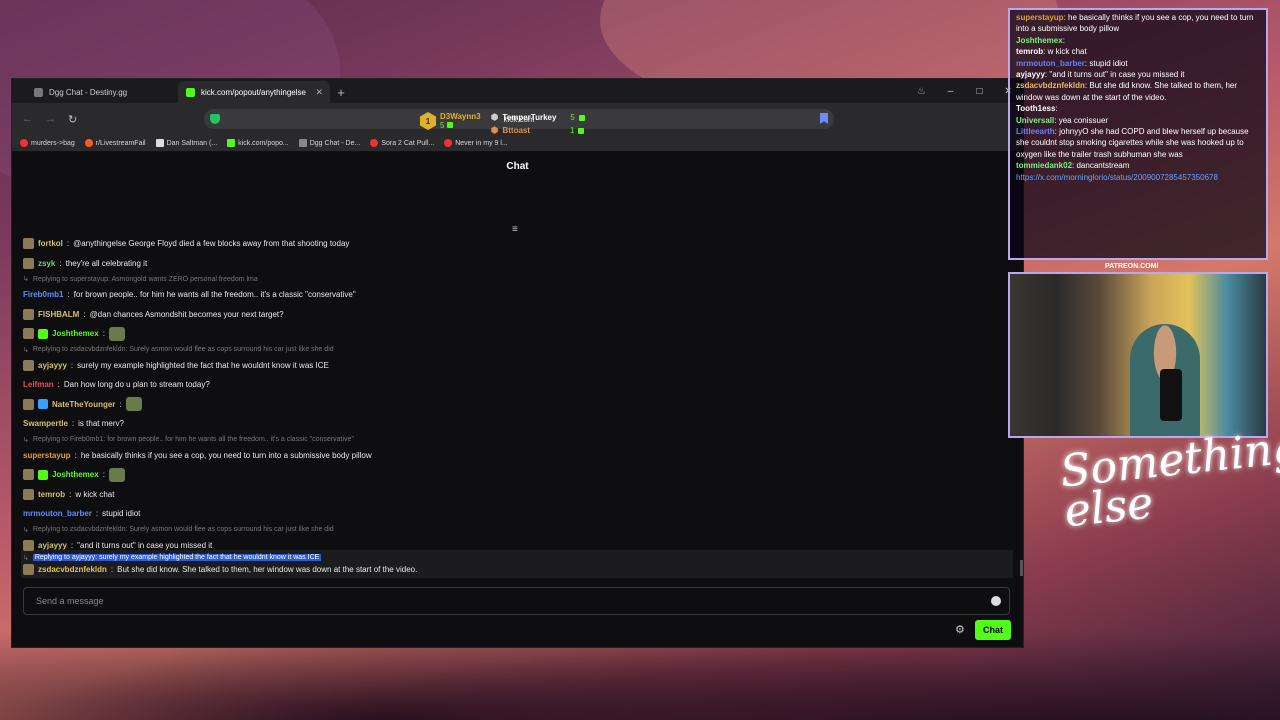 The height and width of the screenshot is (720, 1280). What do you see at coordinates (50, 243) in the screenshot?
I see `username: fortkol` at bounding box center [50, 243].